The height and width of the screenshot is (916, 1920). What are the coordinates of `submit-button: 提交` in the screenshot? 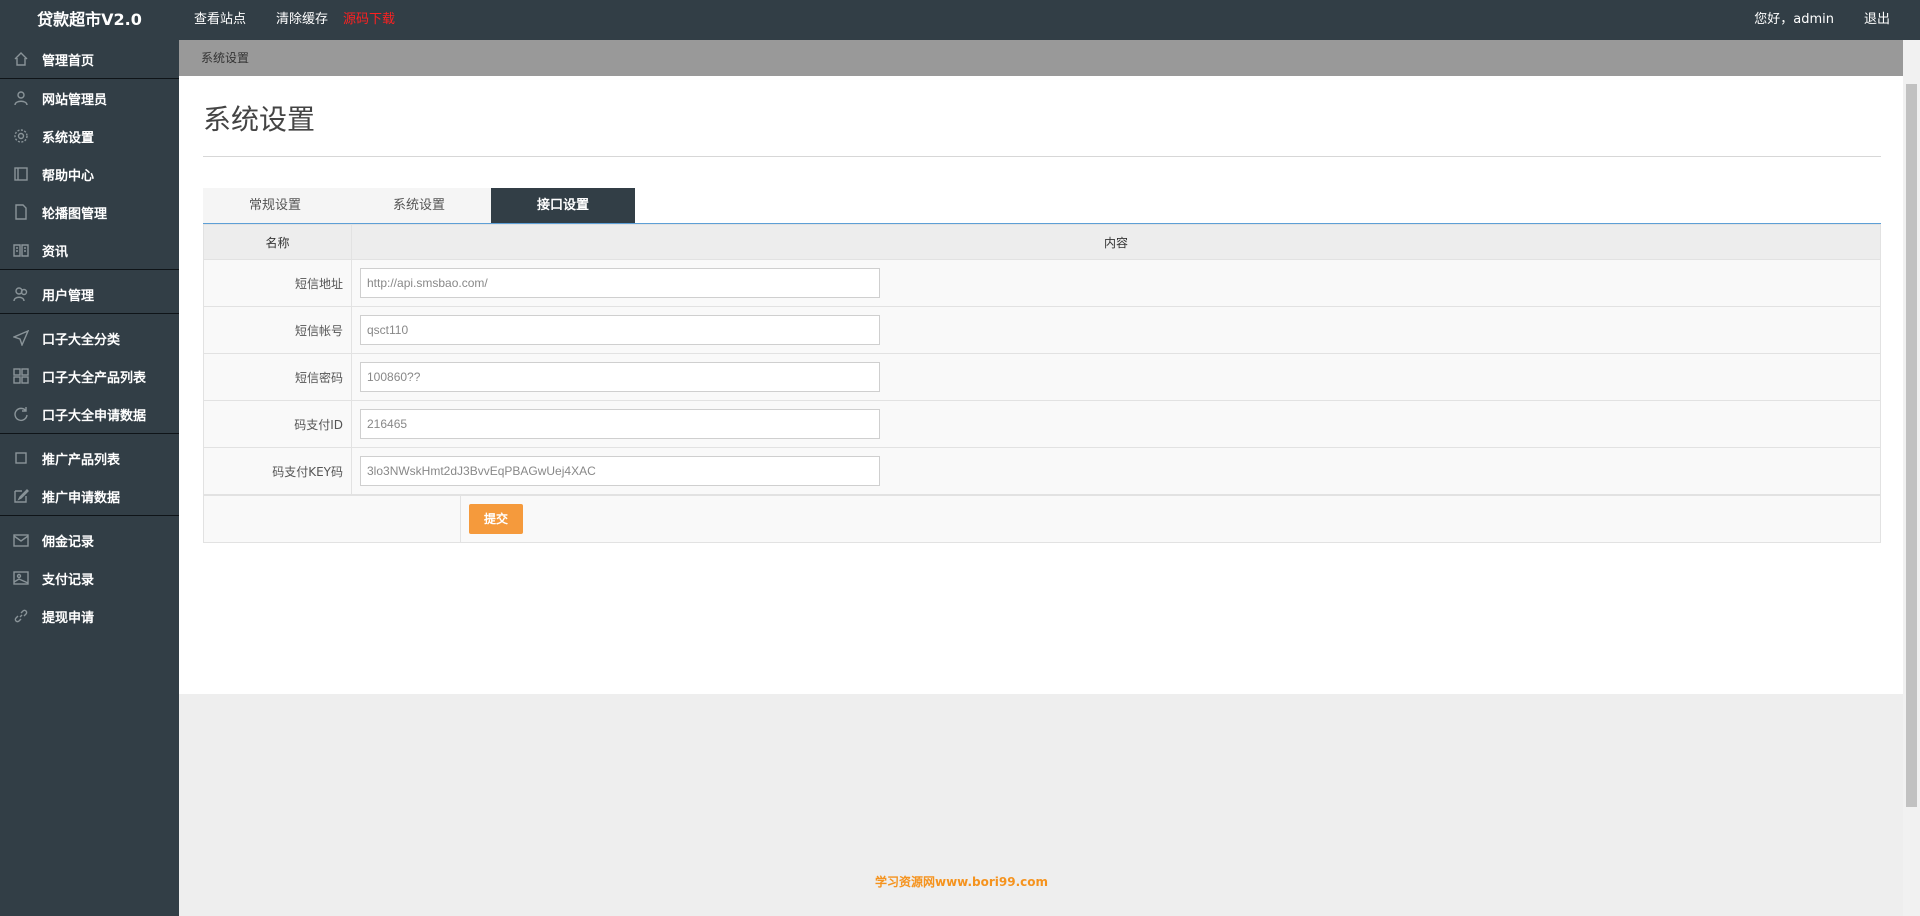 It's located at (496, 519).